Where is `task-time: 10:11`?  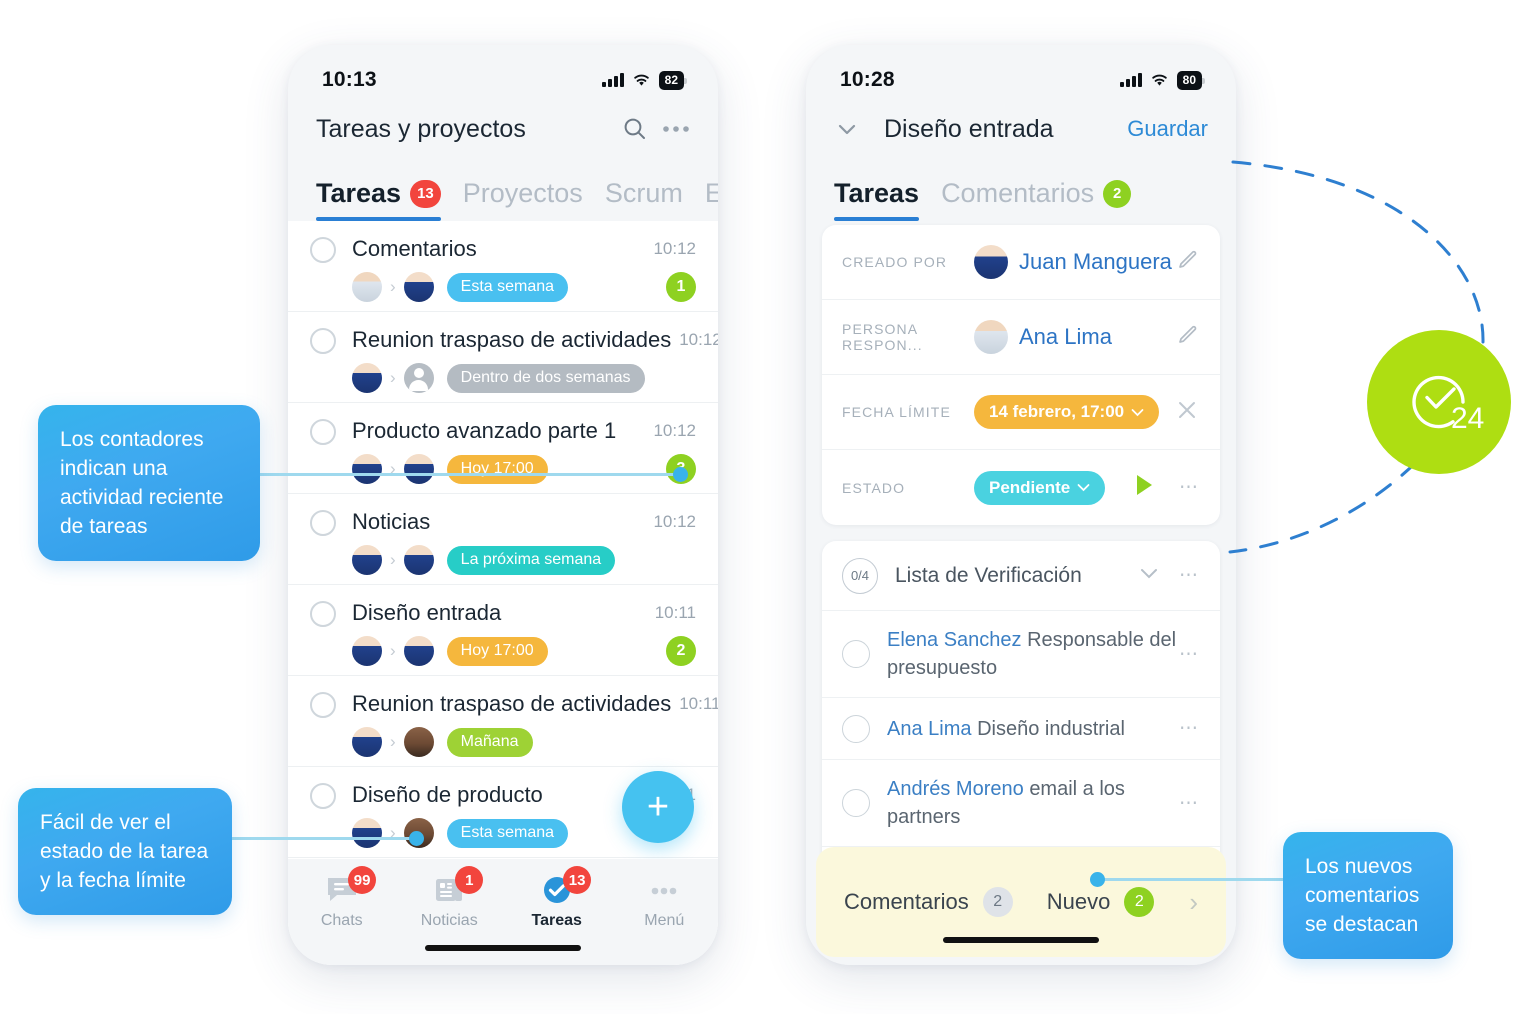
task-time: 10:11 is located at coordinates (698, 703).